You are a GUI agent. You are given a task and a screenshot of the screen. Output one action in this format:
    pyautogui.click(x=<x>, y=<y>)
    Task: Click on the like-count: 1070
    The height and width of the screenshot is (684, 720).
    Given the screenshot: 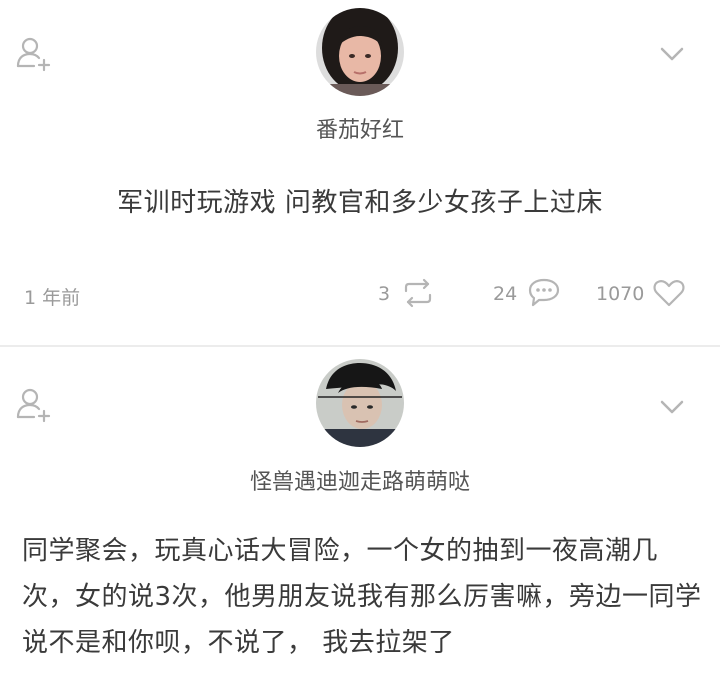 What is the action you would take?
    pyautogui.click(x=620, y=294)
    